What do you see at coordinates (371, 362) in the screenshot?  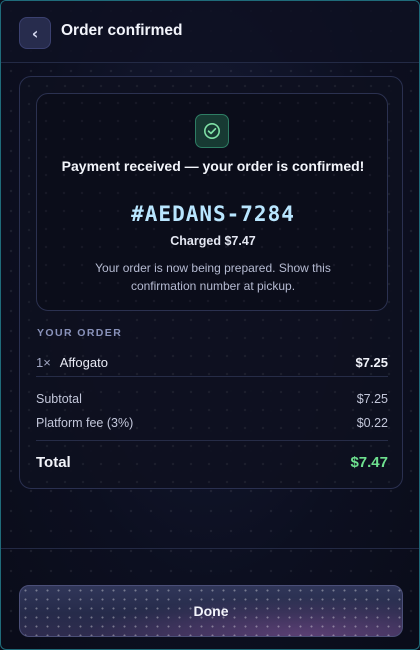 I see `item-price: $7.25` at bounding box center [371, 362].